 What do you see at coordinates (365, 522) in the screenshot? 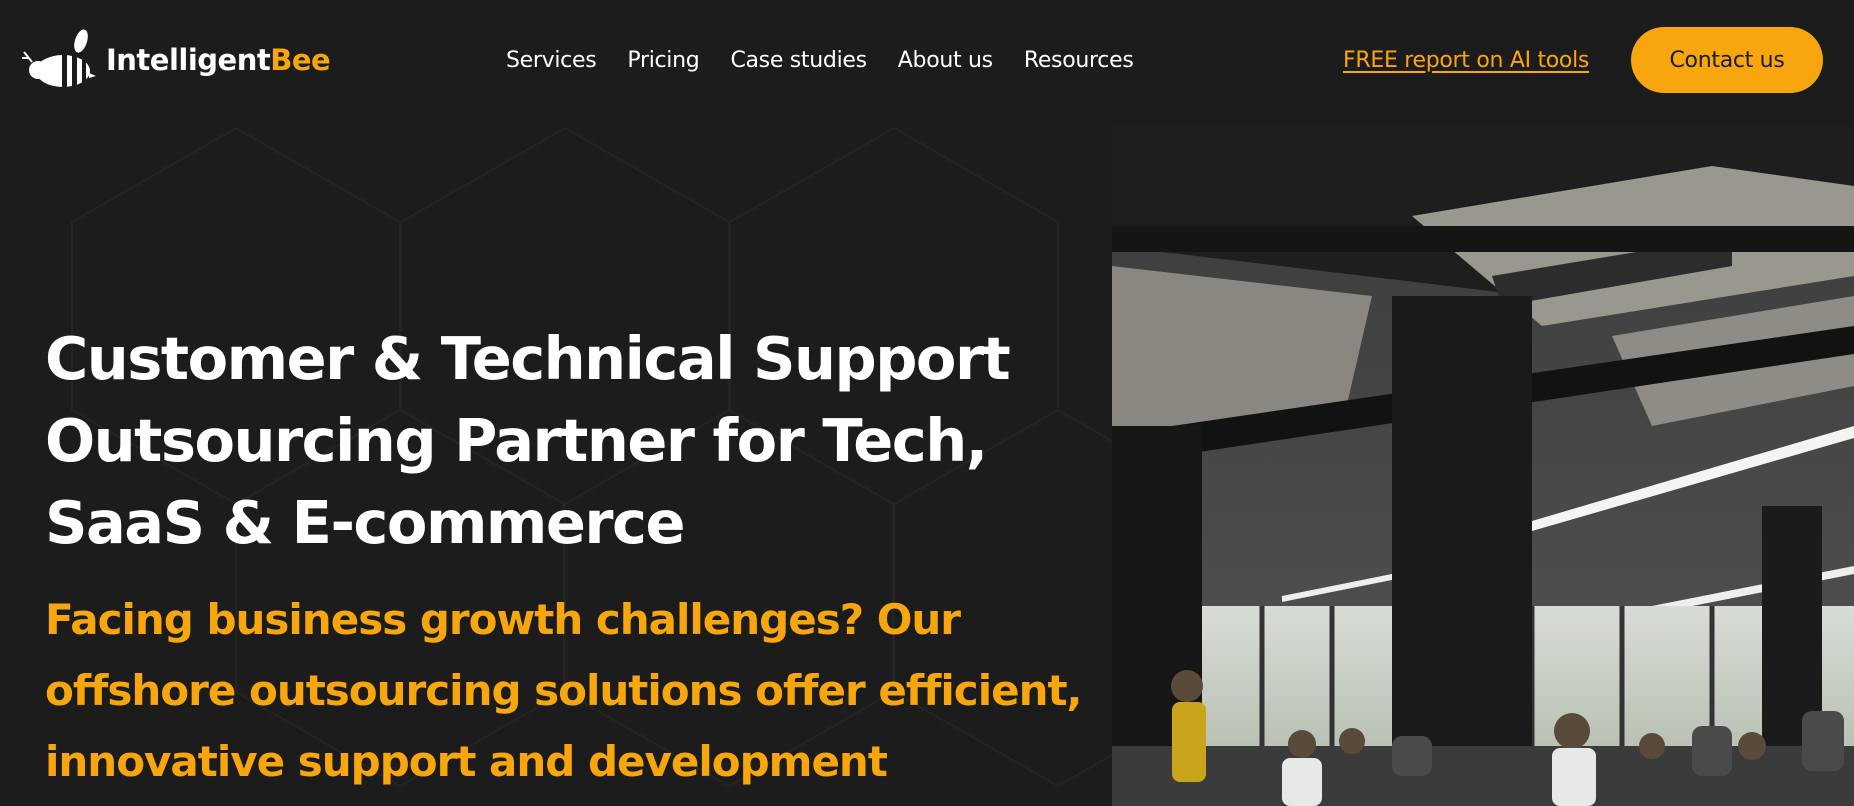
I see `hero-title-line: SaaS & E-commerce` at bounding box center [365, 522].